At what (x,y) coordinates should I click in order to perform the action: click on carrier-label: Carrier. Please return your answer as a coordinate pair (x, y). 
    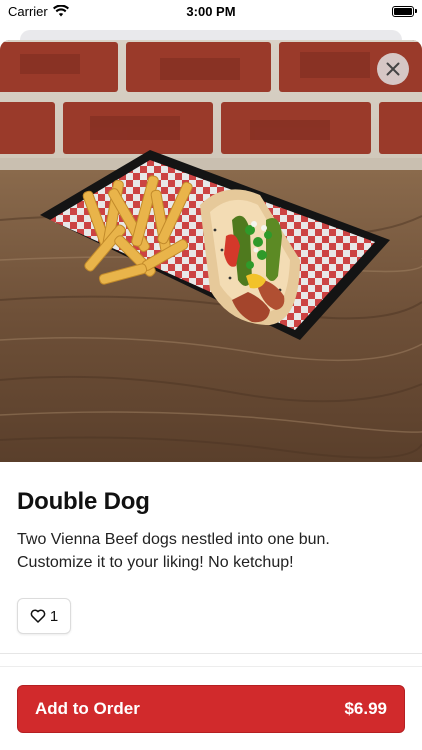
    Looking at the image, I should click on (28, 11).